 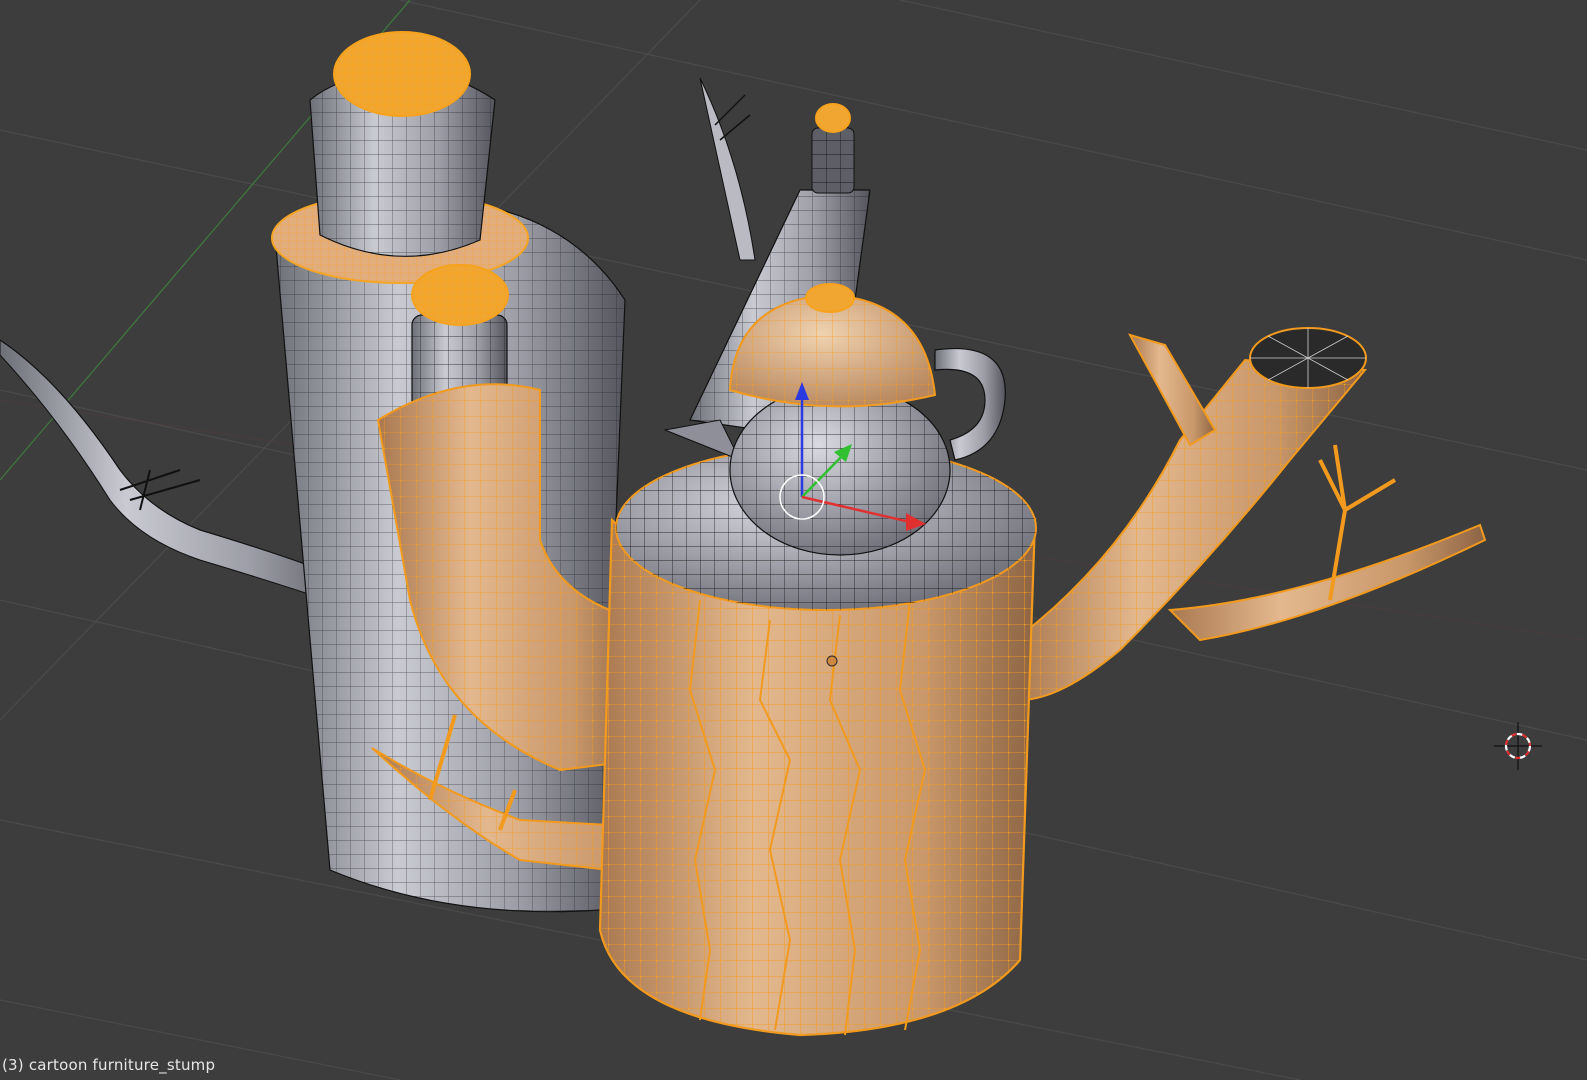 I want to click on active-object-label: (3) cartoon furniture_stump, so click(x=109, y=1065).